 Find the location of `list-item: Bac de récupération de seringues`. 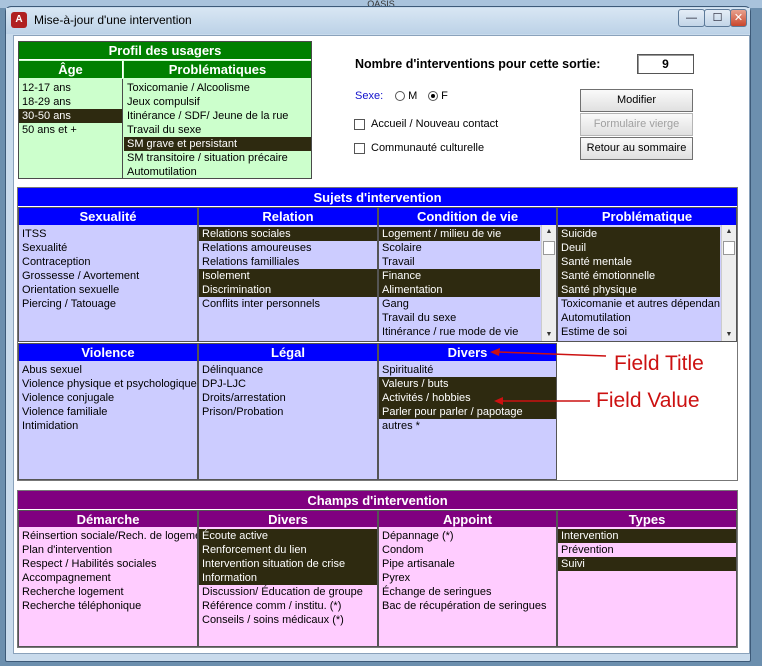

list-item: Bac de récupération de seringues is located at coordinates (467, 606).